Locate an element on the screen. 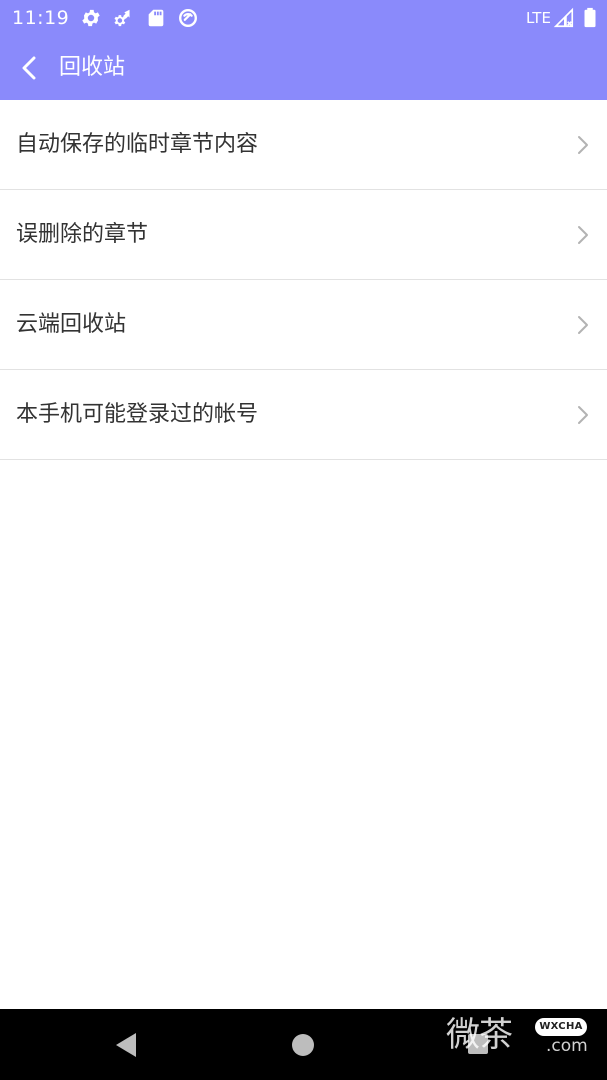 The width and height of the screenshot is (607, 1080). battery-icon is located at coordinates (590, 18).